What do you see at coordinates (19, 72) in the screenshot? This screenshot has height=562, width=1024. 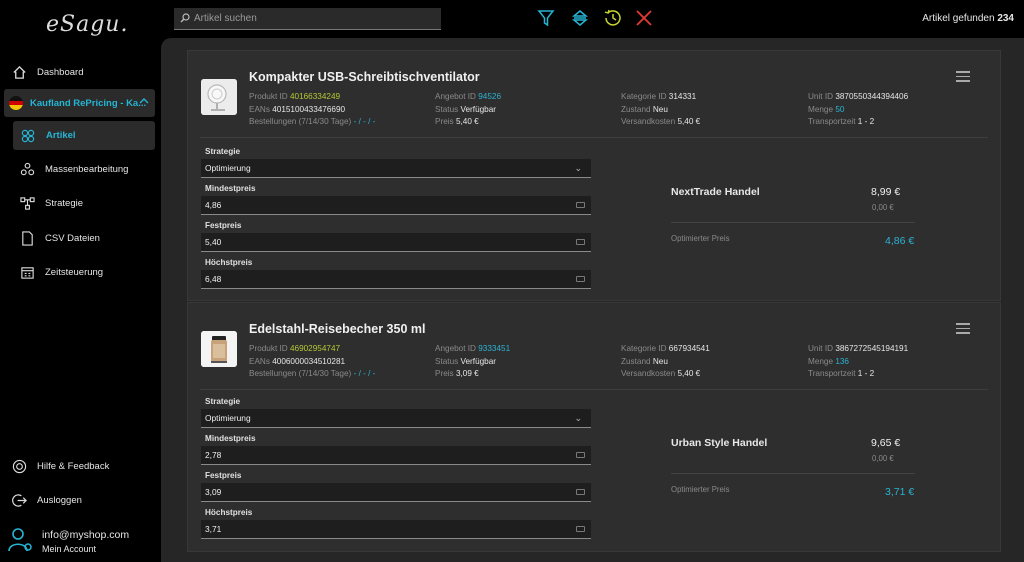 I see `home-icon` at bounding box center [19, 72].